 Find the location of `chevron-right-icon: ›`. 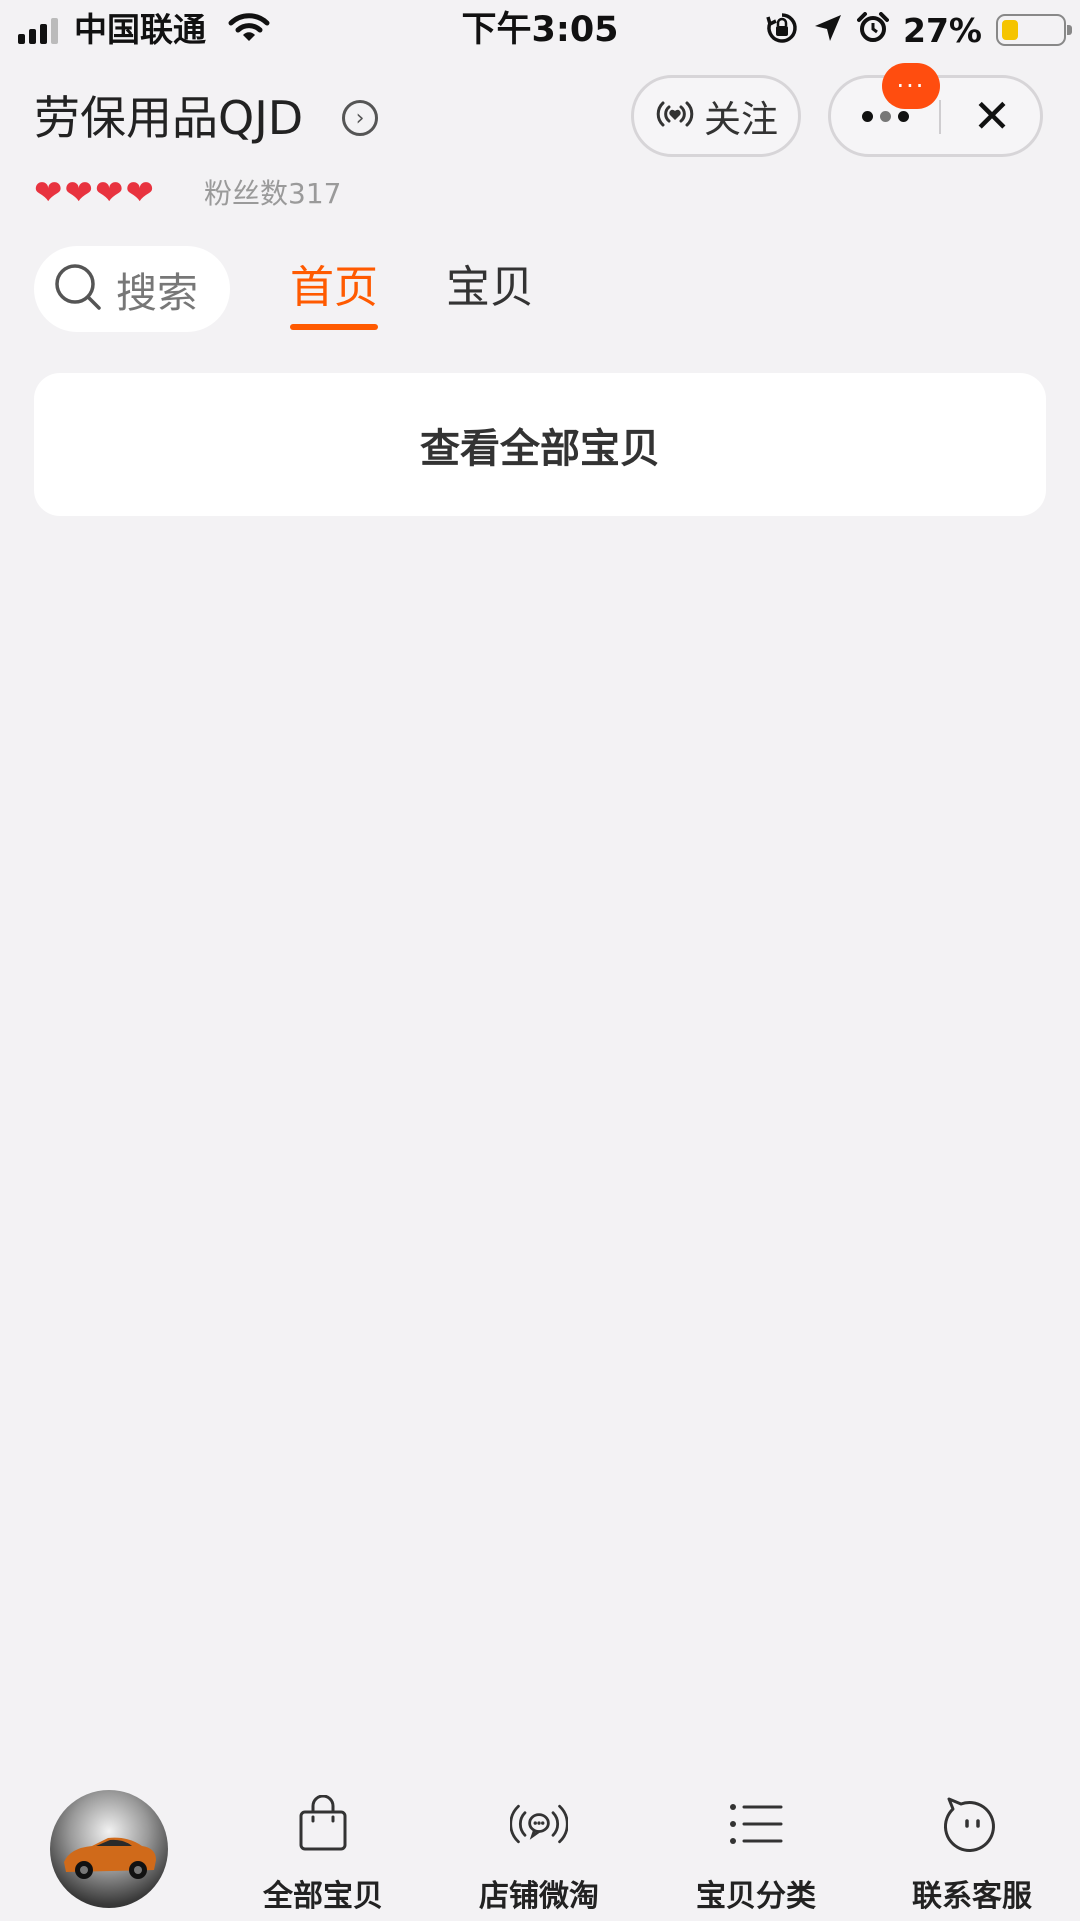

chevron-right-icon: › is located at coordinates (360, 118).